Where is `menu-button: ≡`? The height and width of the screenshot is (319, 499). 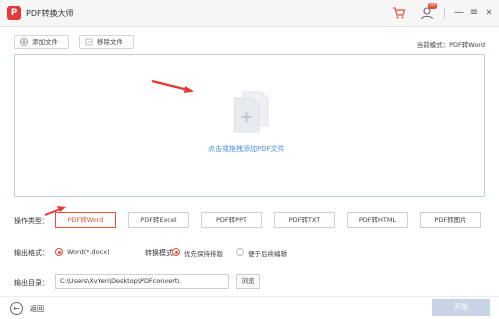 menu-button: ≡ is located at coordinates (474, 13).